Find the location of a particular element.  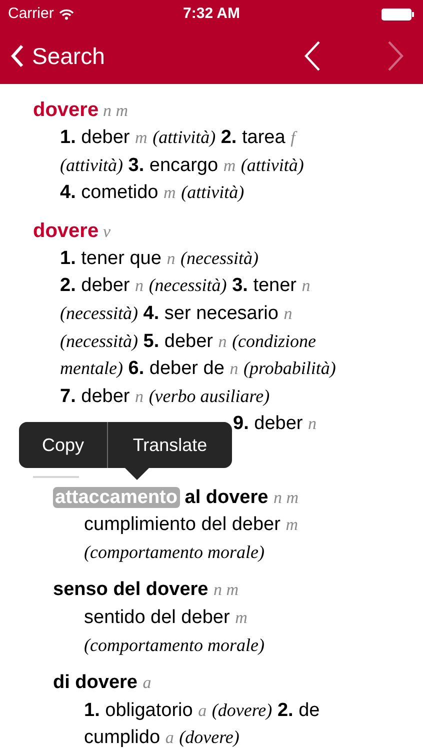

definition-line: sentido del deber m is located at coordinates (165, 618).